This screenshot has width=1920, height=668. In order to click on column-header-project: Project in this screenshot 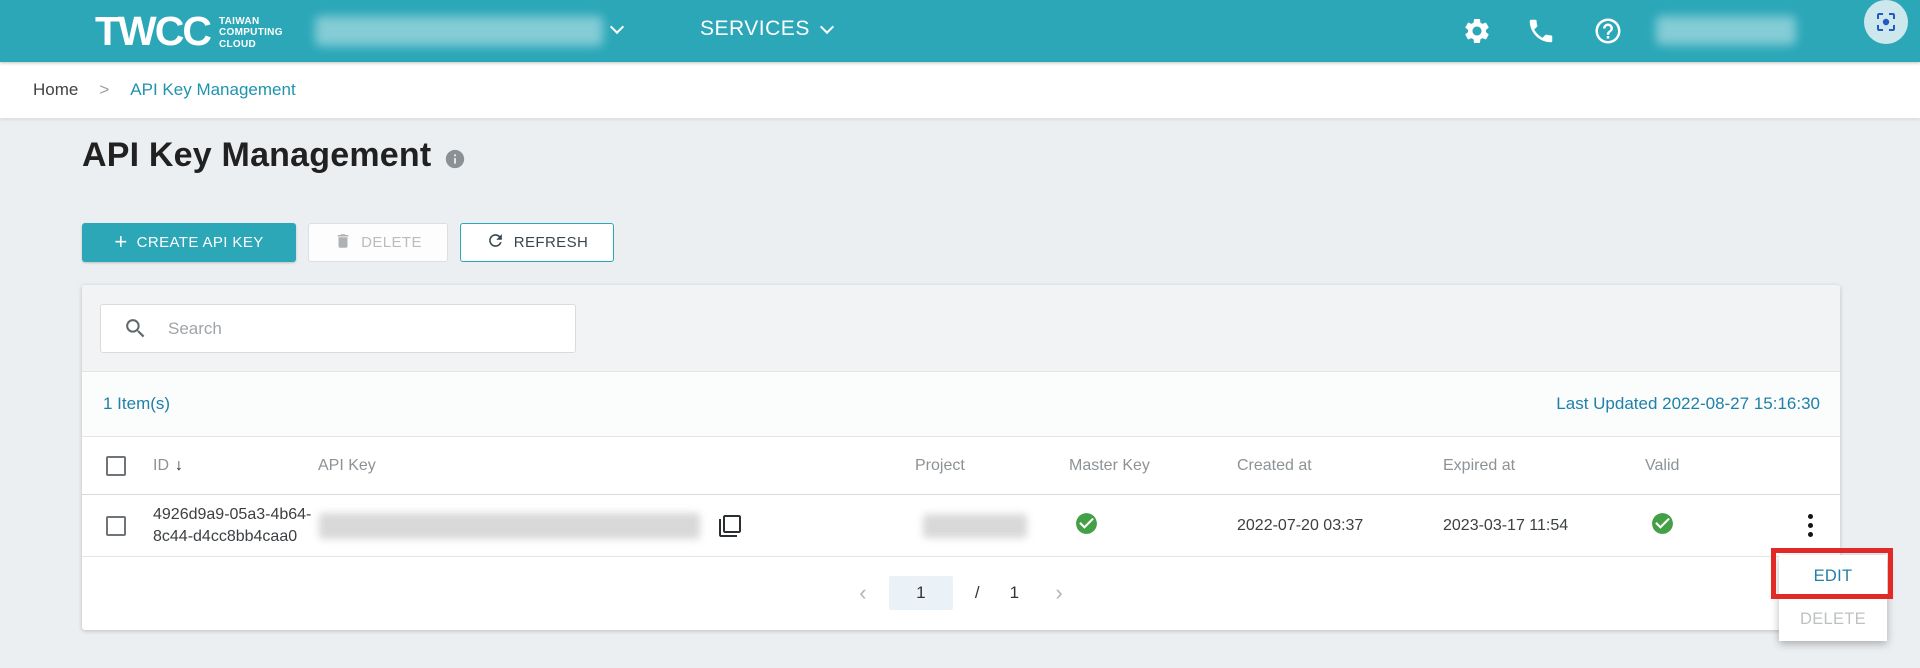, I will do `click(940, 465)`.